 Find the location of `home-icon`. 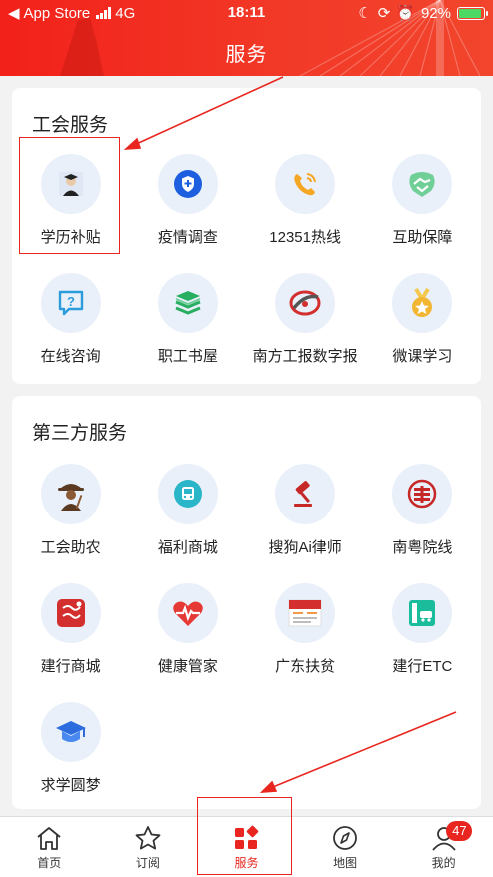

home-icon is located at coordinates (49, 838).